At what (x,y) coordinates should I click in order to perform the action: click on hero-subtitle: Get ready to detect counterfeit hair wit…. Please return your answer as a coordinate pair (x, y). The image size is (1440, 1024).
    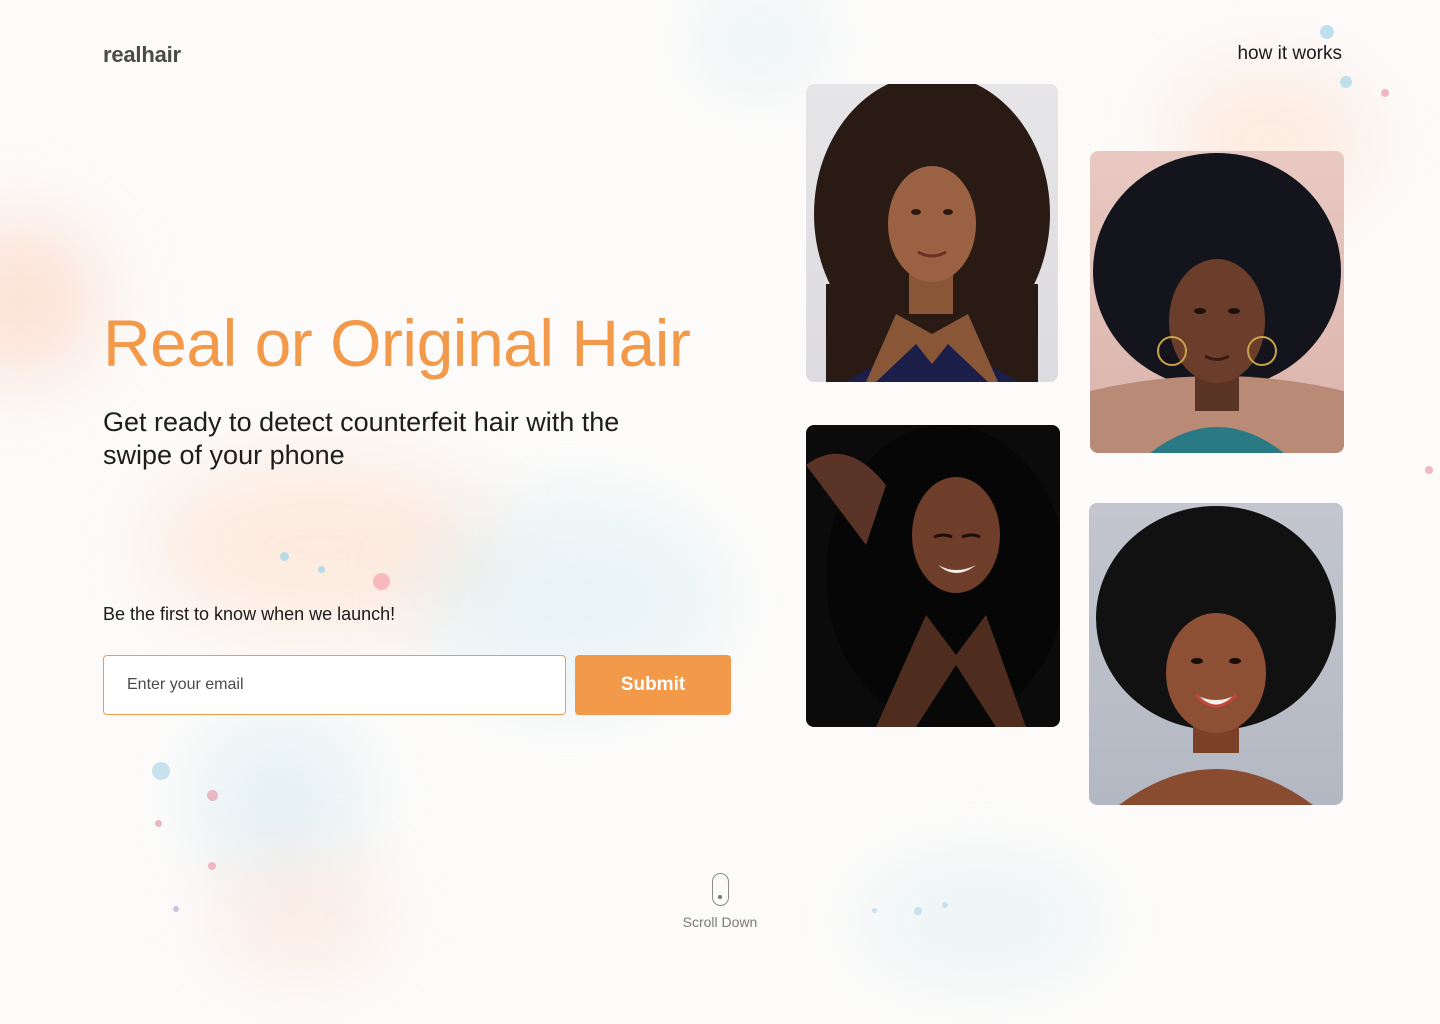
    Looking at the image, I should click on (361, 438).